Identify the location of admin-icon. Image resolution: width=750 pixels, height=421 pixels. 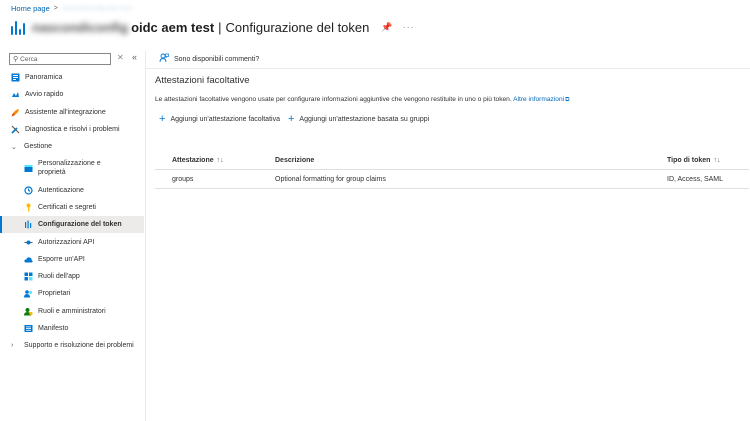
(28, 311).